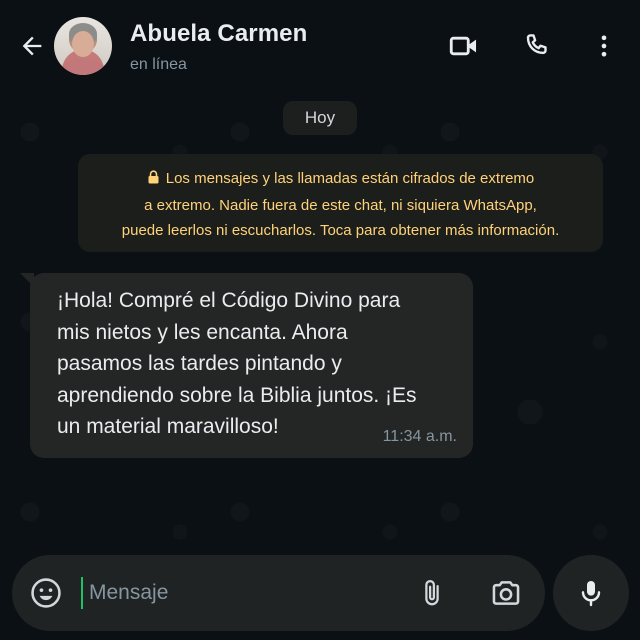 Image resolution: width=640 pixels, height=640 pixels. Describe the element at coordinates (229, 300) in the screenshot. I see `message-line: ¡Hola! Compré el Código Divino para` at that location.